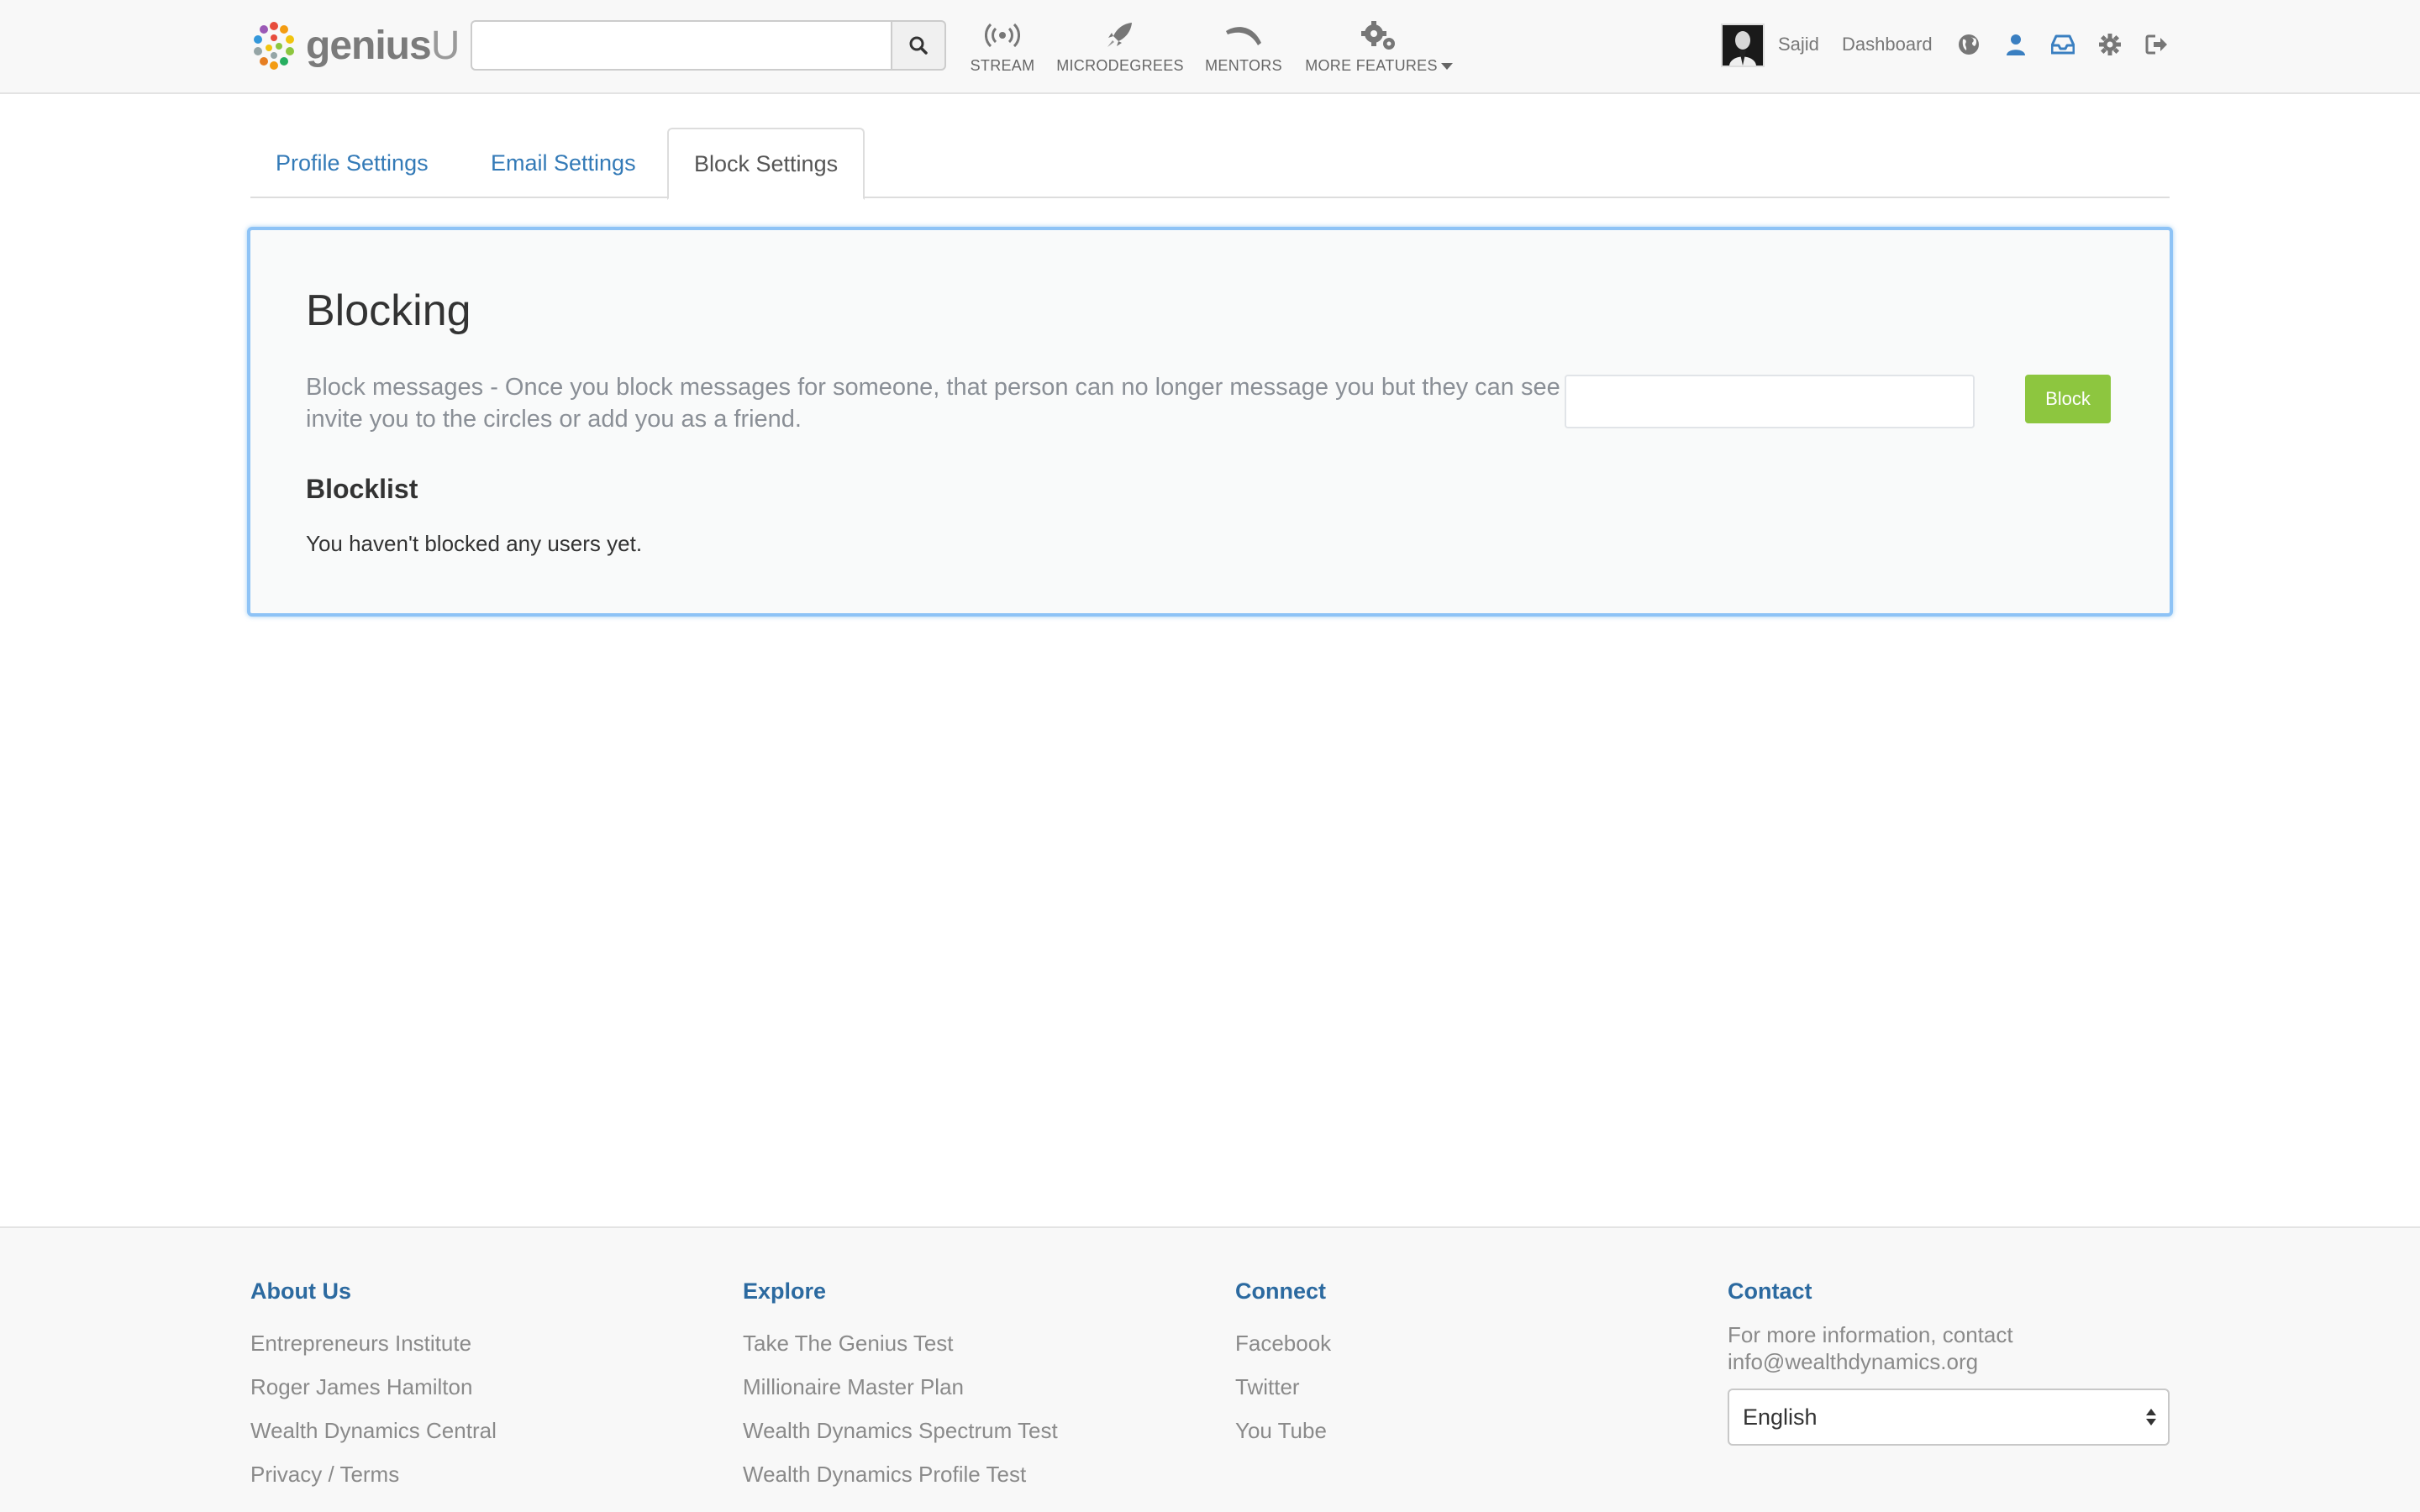  Describe the element at coordinates (2068, 399) in the screenshot. I see `block-button: Block` at that location.